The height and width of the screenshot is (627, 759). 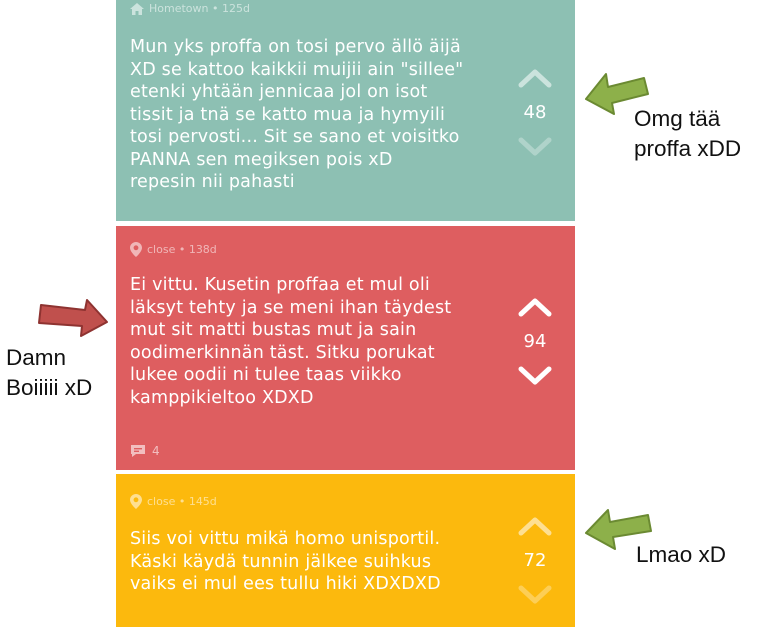 I want to click on vote-control: 94, so click(x=535, y=341).